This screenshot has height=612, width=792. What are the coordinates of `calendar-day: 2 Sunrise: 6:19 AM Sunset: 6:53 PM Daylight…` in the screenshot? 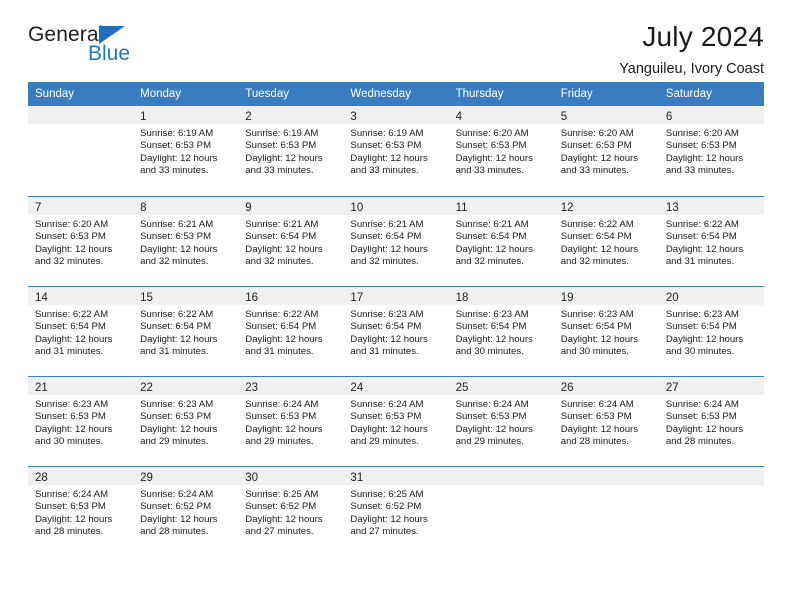 It's located at (291, 151).